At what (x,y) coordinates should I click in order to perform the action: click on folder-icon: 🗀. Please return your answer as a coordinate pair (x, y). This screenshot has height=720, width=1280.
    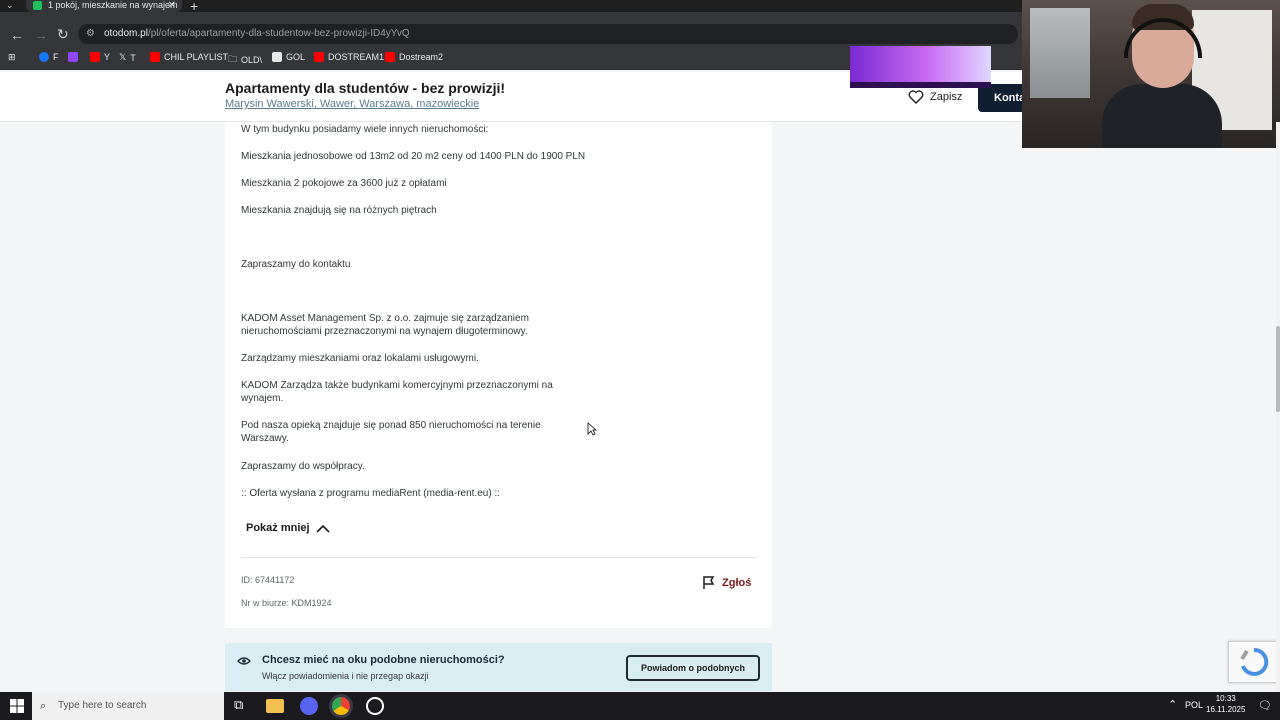
    Looking at the image, I should click on (233, 59).